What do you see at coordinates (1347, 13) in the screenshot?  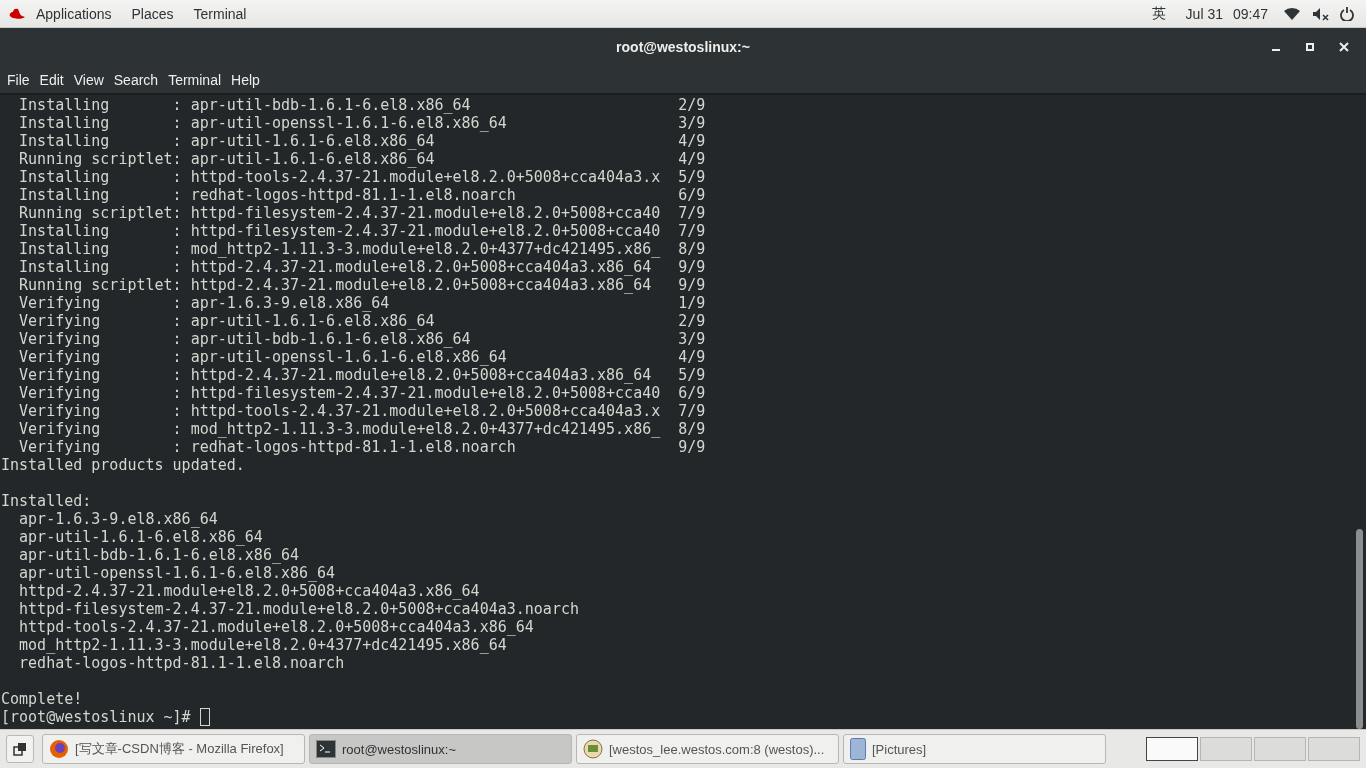 I see `power-icon` at bounding box center [1347, 13].